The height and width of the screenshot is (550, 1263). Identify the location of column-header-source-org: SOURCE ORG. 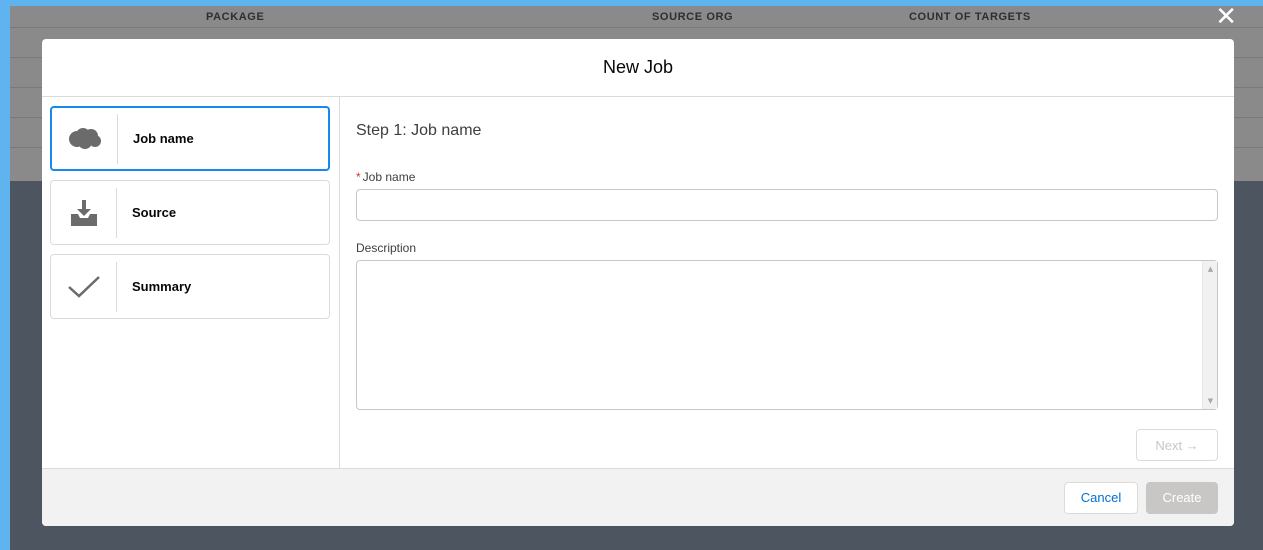
(693, 17).